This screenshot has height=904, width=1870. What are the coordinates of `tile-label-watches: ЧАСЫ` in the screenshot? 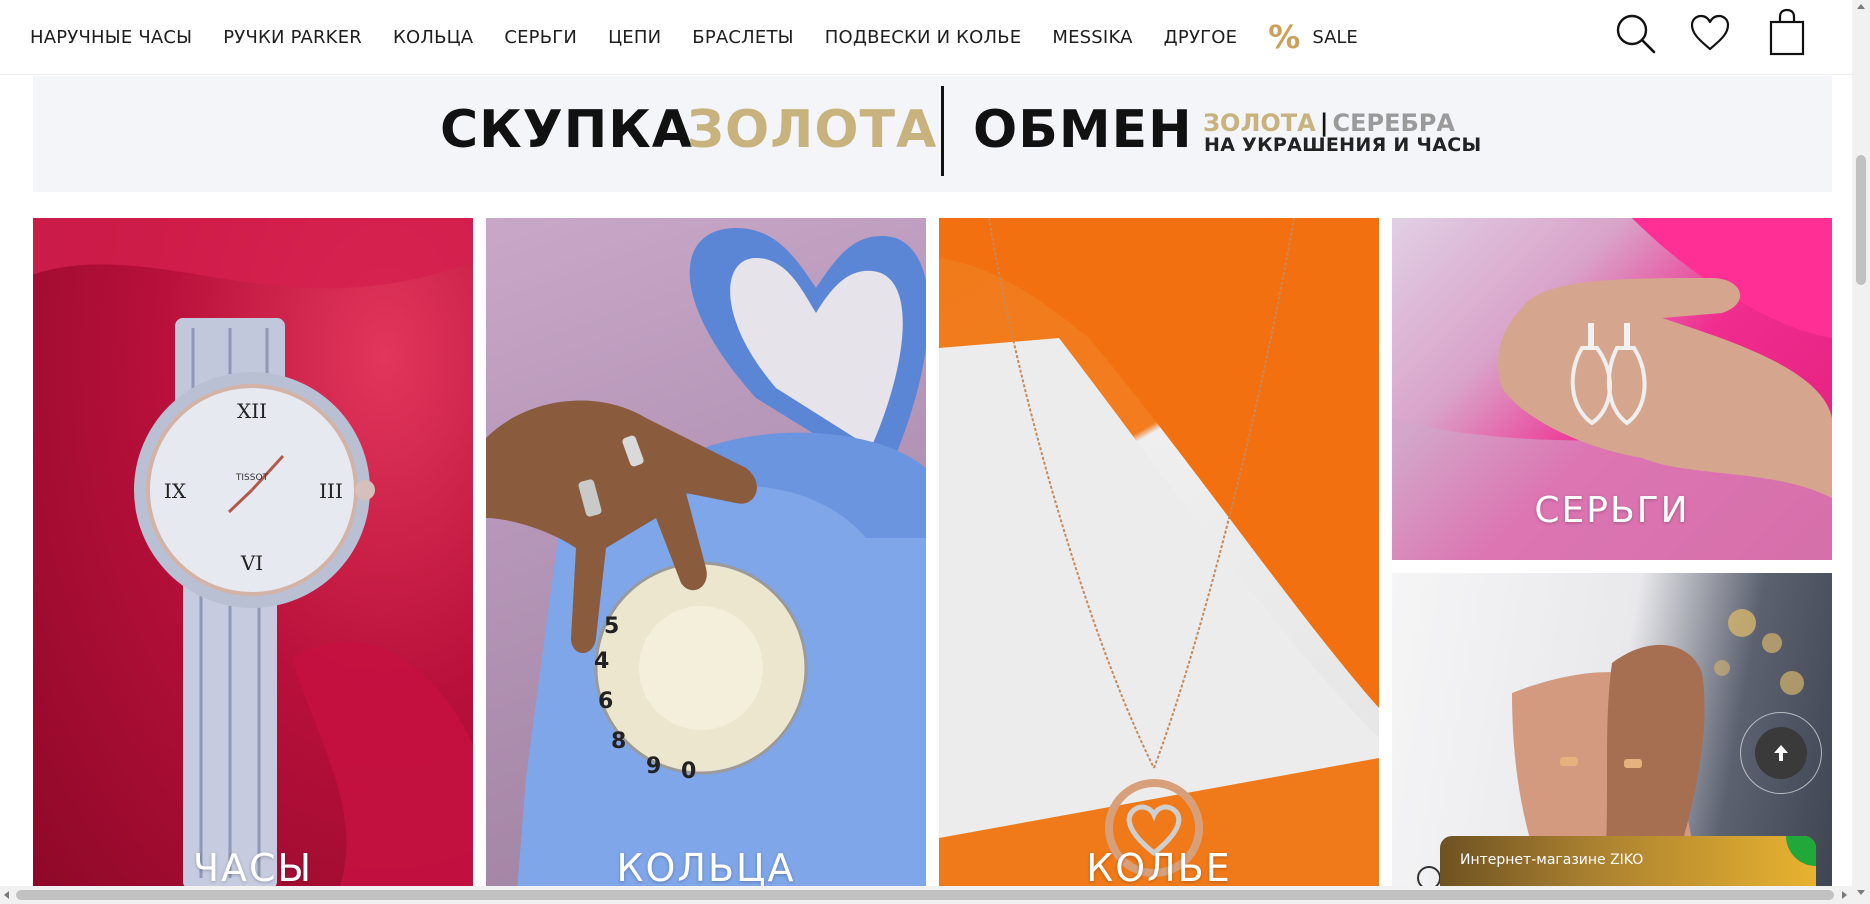 It's located at (253, 868).